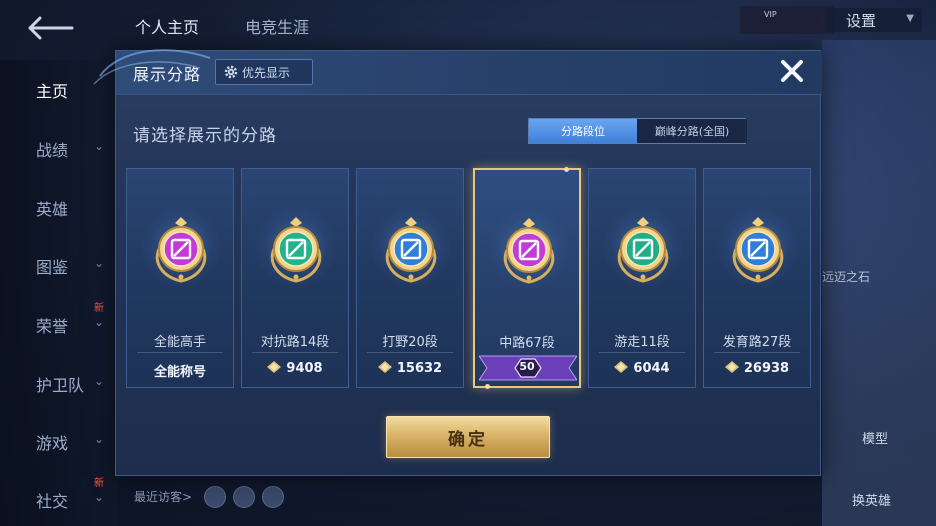 This screenshot has height=526, width=936. Describe the element at coordinates (468, 437) in the screenshot. I see `confirm-button: 确定` at that location.